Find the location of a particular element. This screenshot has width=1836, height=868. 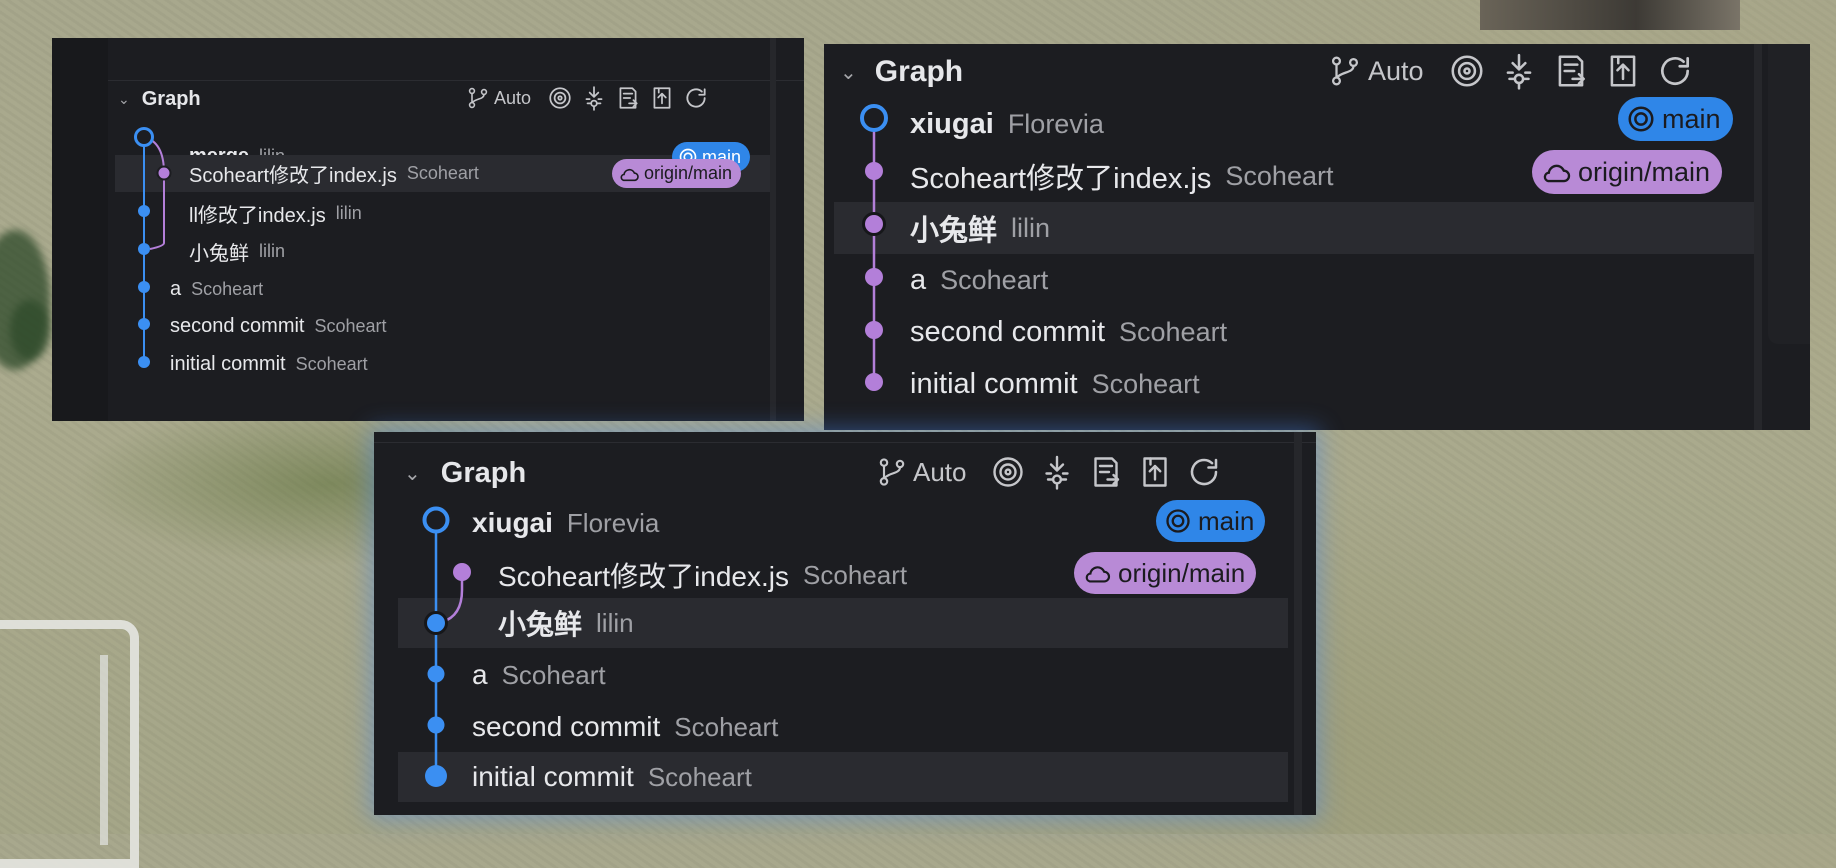

background-object is located at coordinates (1610, 15).